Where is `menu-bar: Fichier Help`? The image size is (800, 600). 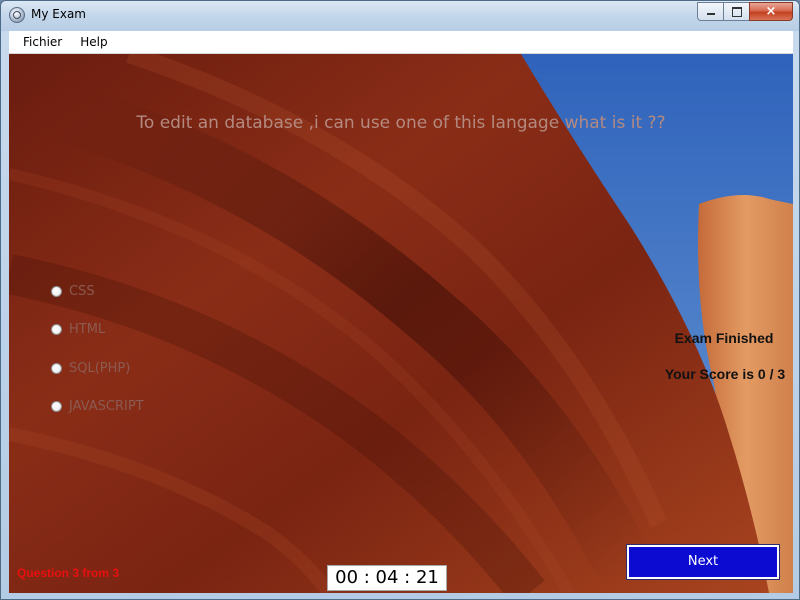
menu-bar: Fichier Help is located at coordinates (401, 42).